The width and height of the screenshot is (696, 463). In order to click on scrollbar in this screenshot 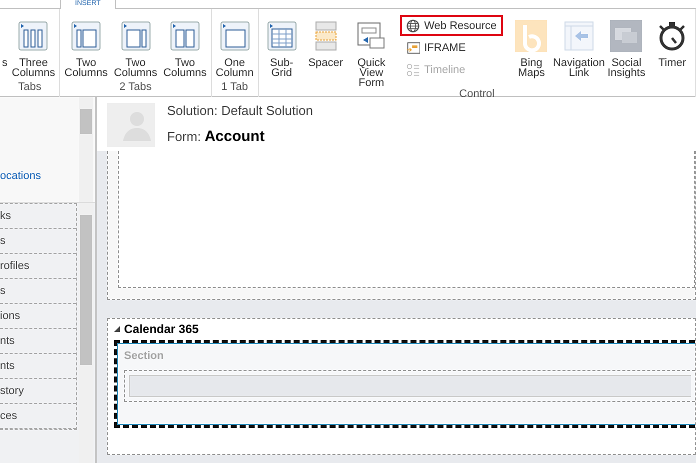, I will do `click(86, 149)`.